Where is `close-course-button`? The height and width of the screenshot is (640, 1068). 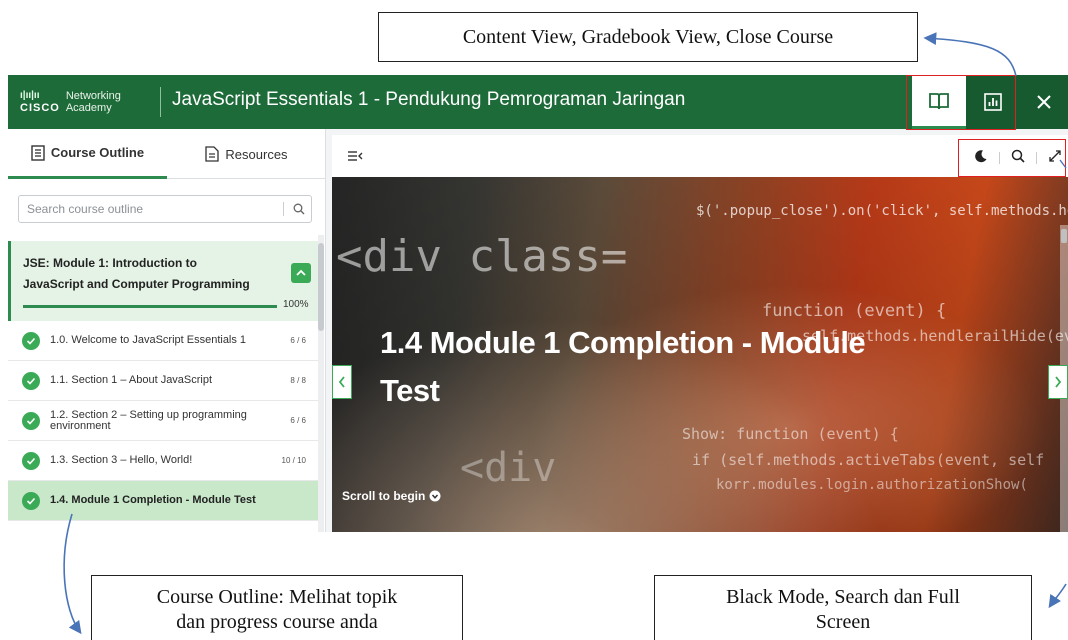
close-course-button is located at coordinates (1044, 102).